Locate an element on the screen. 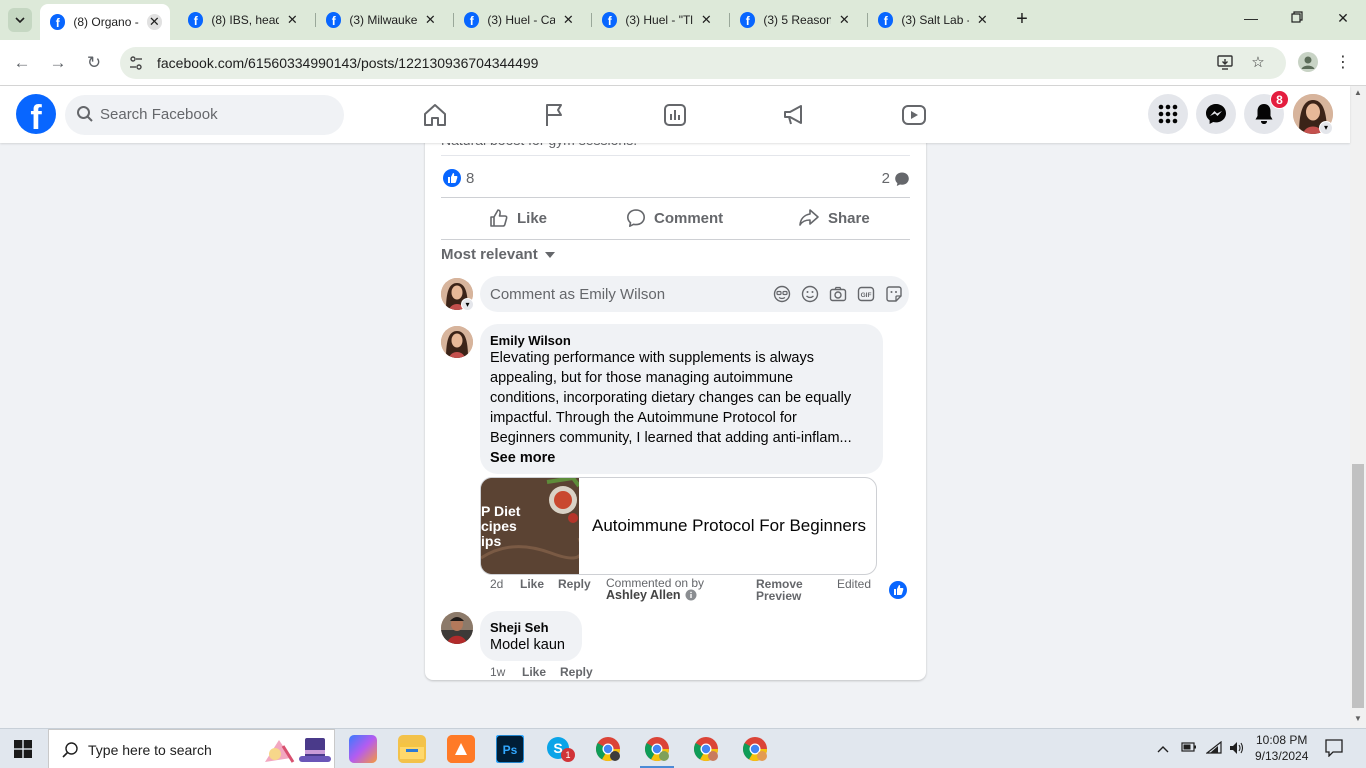  comment-button: Comment is located at coordinates (674, 218).